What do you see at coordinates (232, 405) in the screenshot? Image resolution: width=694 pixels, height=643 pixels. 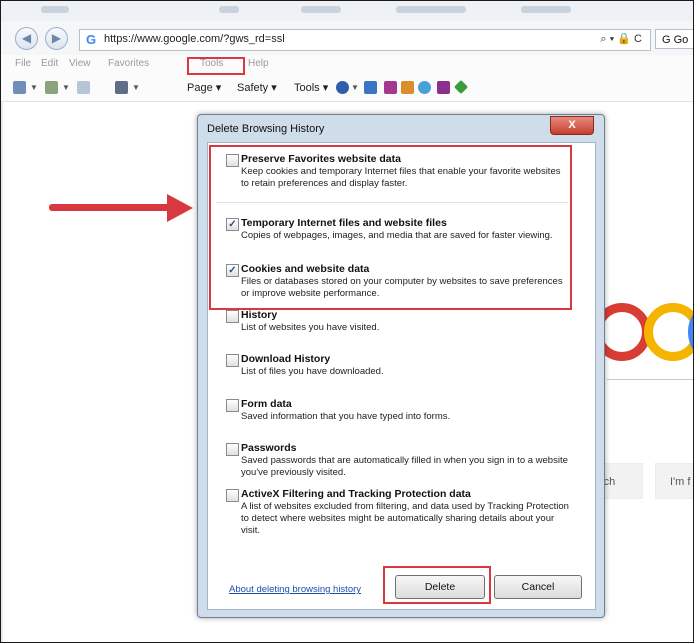 I see `form-data-checkbox` at bounding box center [232, 405].